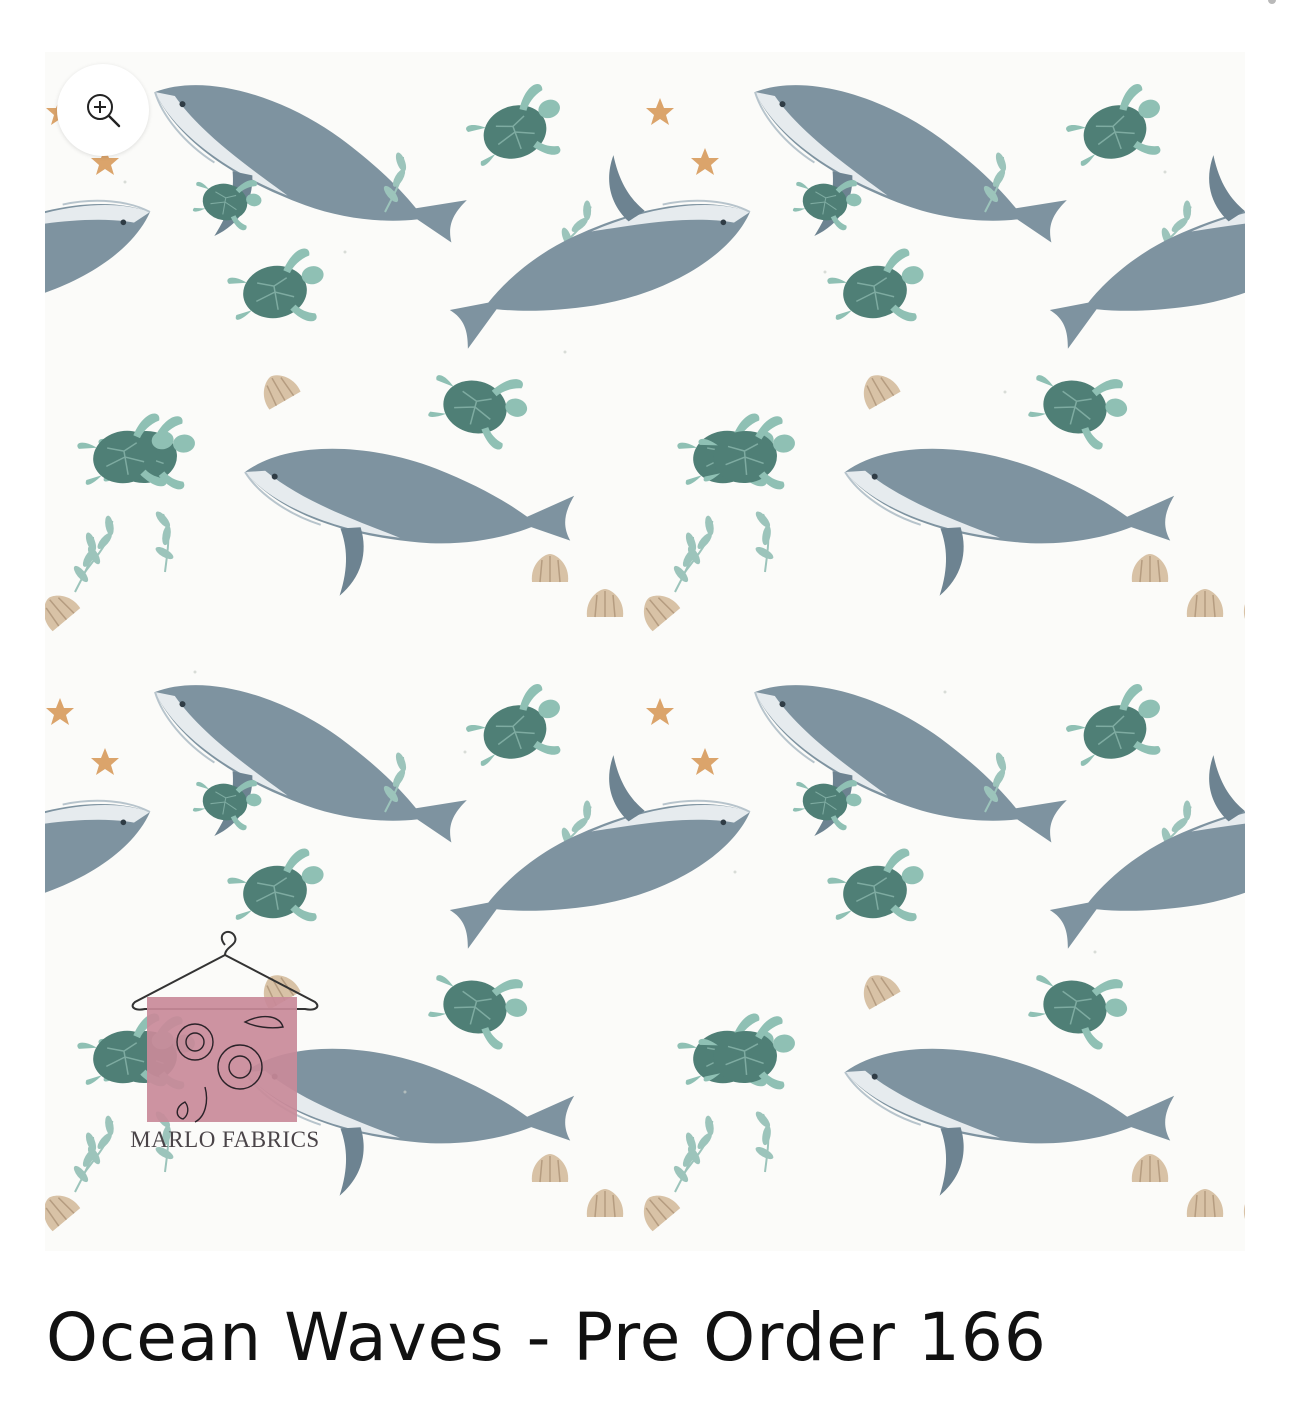 The height and width of the screenshot is (1407, 1289). I want to click on zoom-in-icon, so click(104, 111).